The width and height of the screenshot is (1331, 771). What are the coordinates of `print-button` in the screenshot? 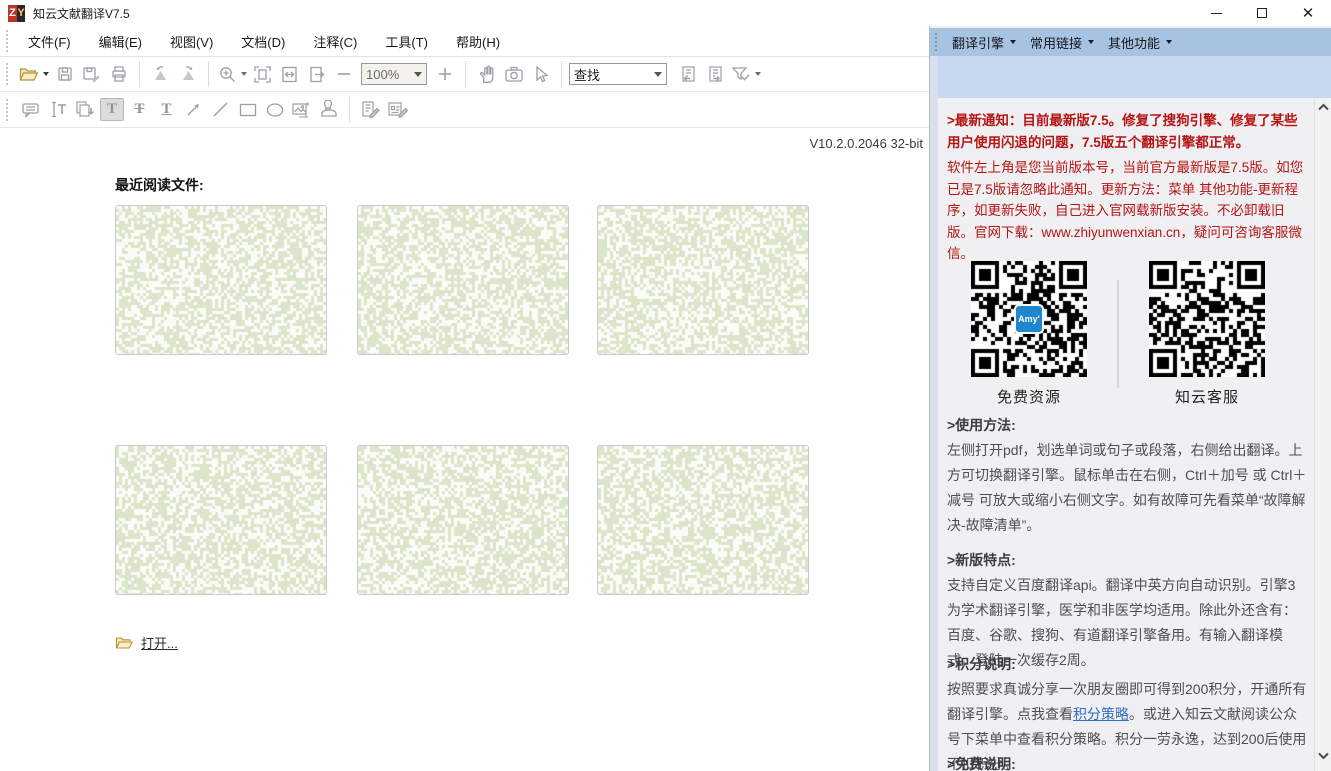 It's located at (118, 74).